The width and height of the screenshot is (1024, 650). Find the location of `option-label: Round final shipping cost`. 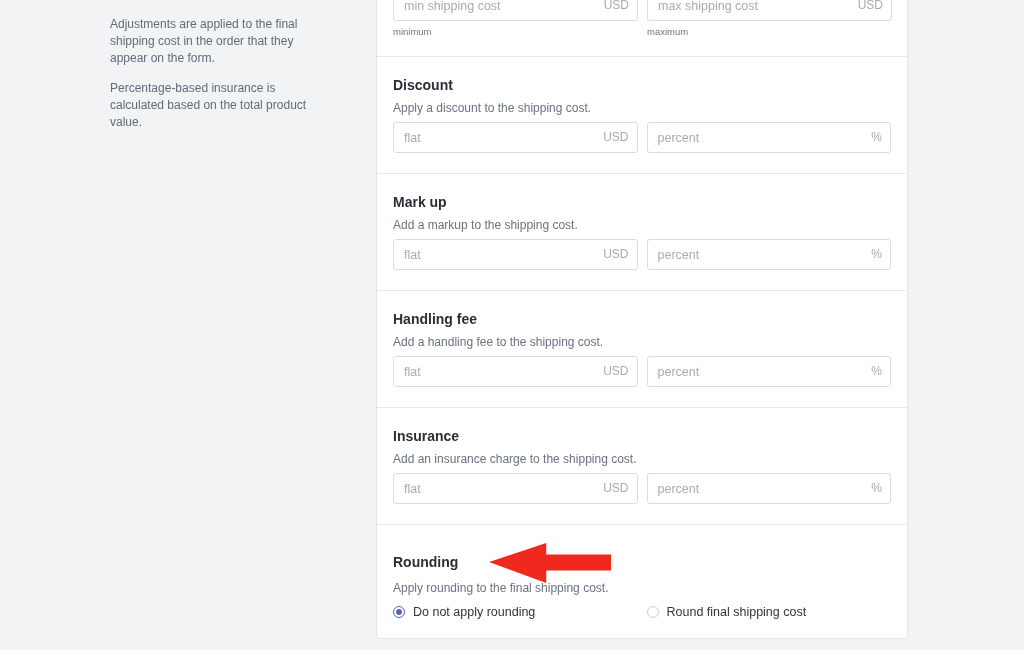

option-label: Round final shipping cost is located at coordinates (736, 612).